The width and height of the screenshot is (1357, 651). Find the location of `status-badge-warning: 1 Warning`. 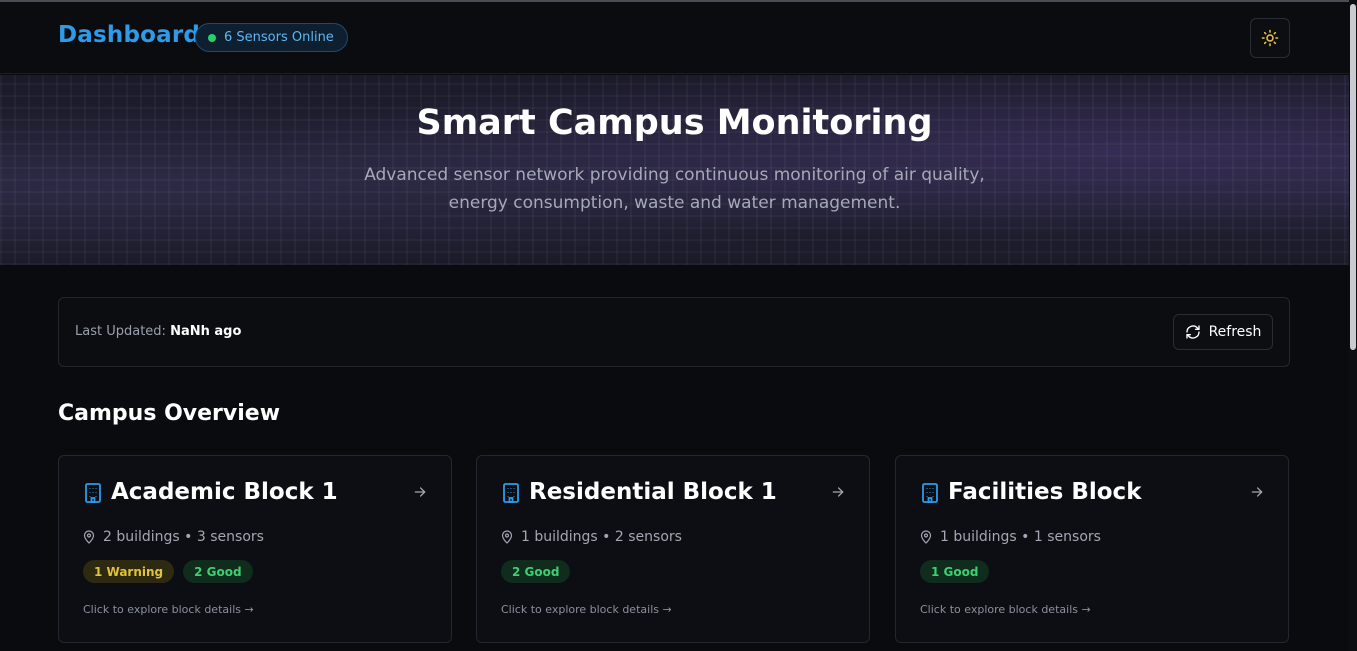

status-badge-warning: 1 Warning is located at coordinates (129, 571).